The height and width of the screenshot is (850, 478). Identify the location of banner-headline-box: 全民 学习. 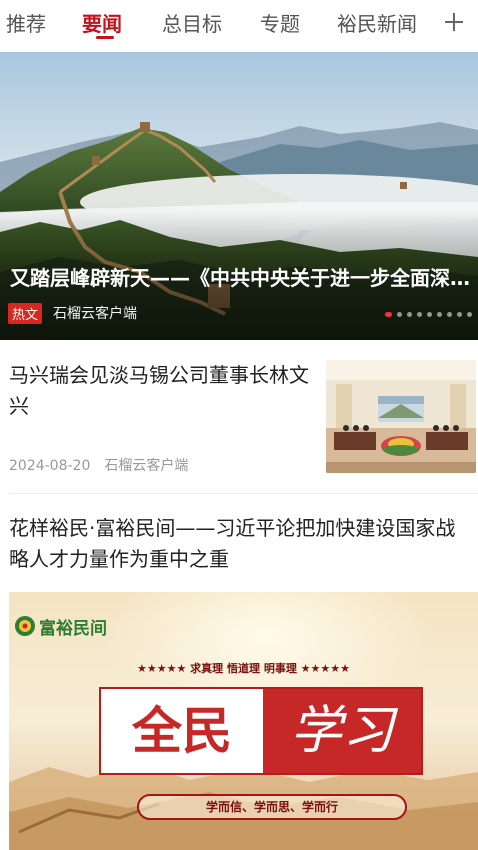
(261, 731).